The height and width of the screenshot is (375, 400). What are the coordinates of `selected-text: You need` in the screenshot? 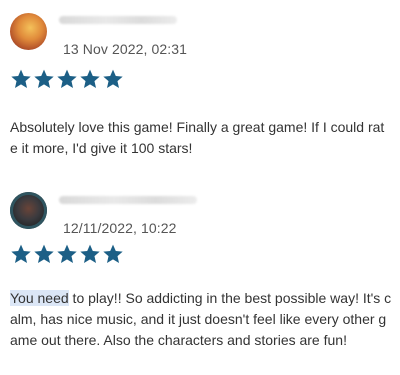 It's located at (39, 298).